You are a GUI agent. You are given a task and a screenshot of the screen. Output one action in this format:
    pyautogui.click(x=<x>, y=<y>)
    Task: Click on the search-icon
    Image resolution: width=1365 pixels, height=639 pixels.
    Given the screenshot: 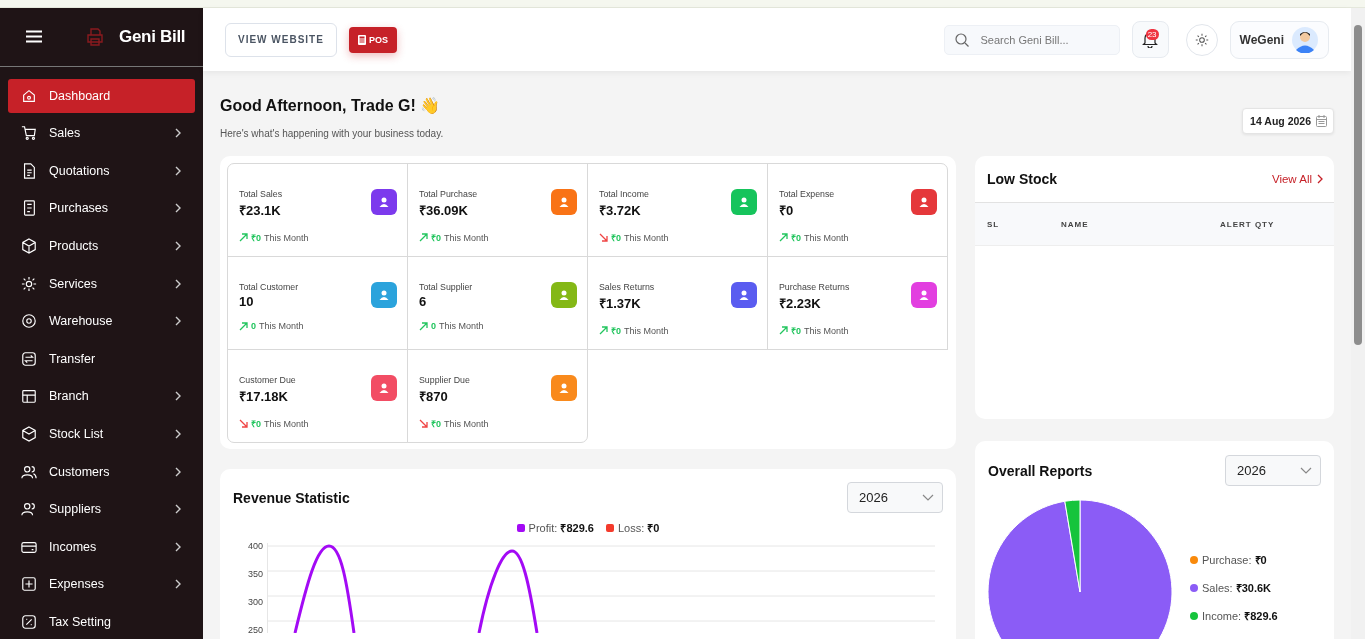 What is the action you would take?
    pyautogui.click(x=961, y=39)
    